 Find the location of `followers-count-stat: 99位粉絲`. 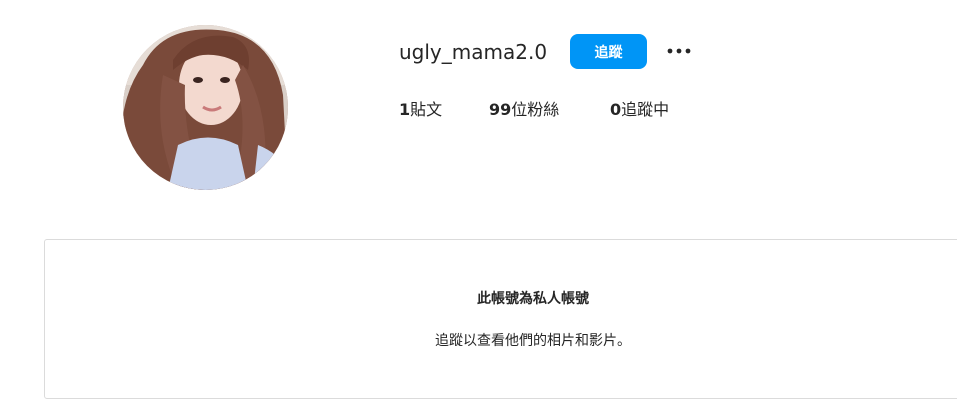

followers-count-stat: 99位粉絲 is located at coordinates (524, 110).